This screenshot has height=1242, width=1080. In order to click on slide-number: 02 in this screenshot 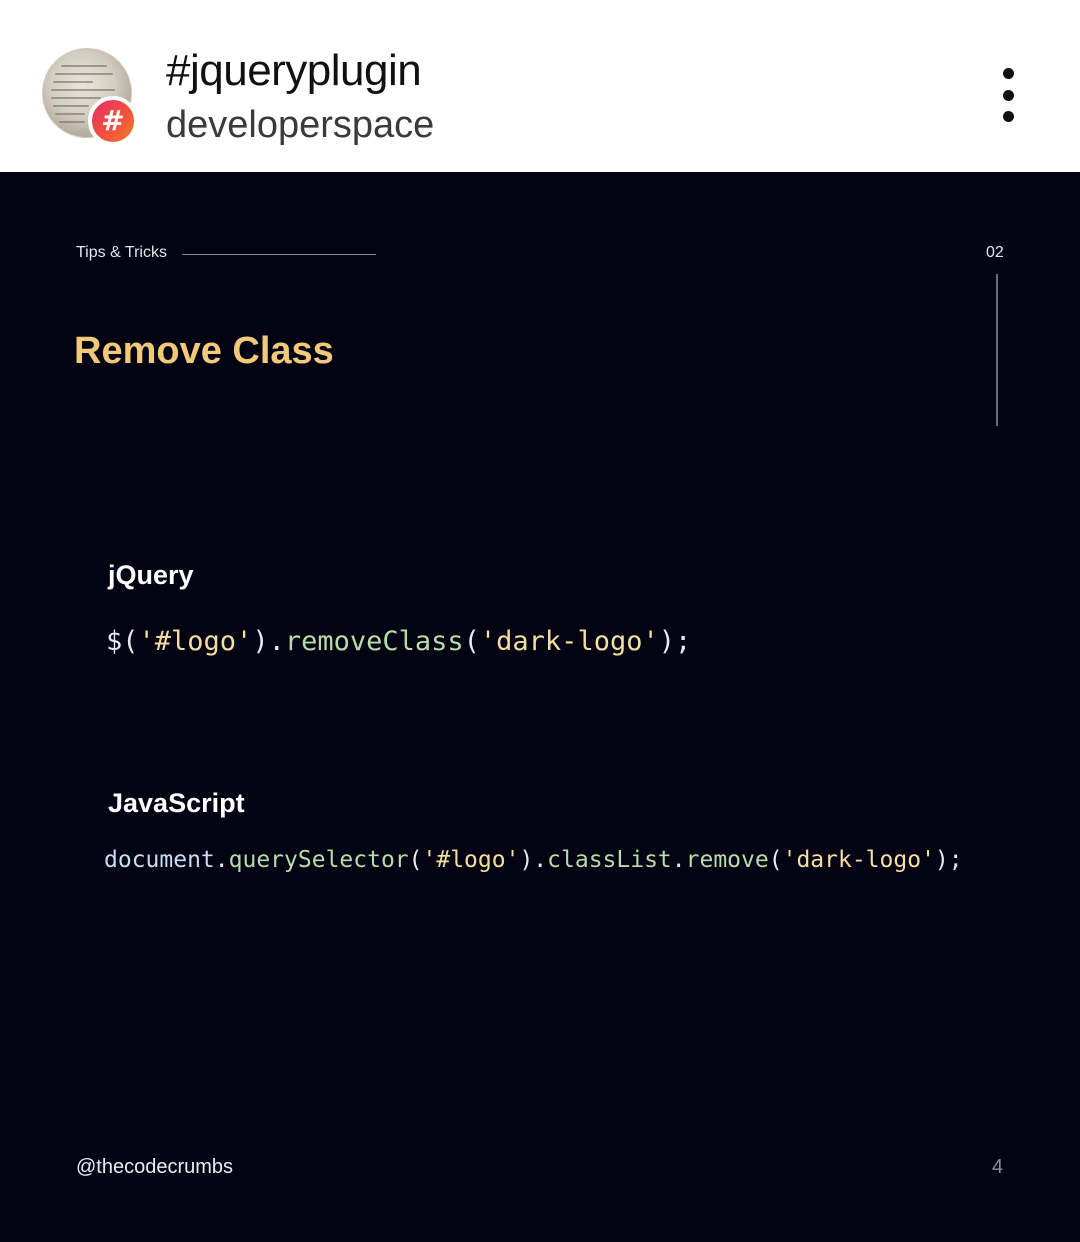, I will do `click(995, 252)`.